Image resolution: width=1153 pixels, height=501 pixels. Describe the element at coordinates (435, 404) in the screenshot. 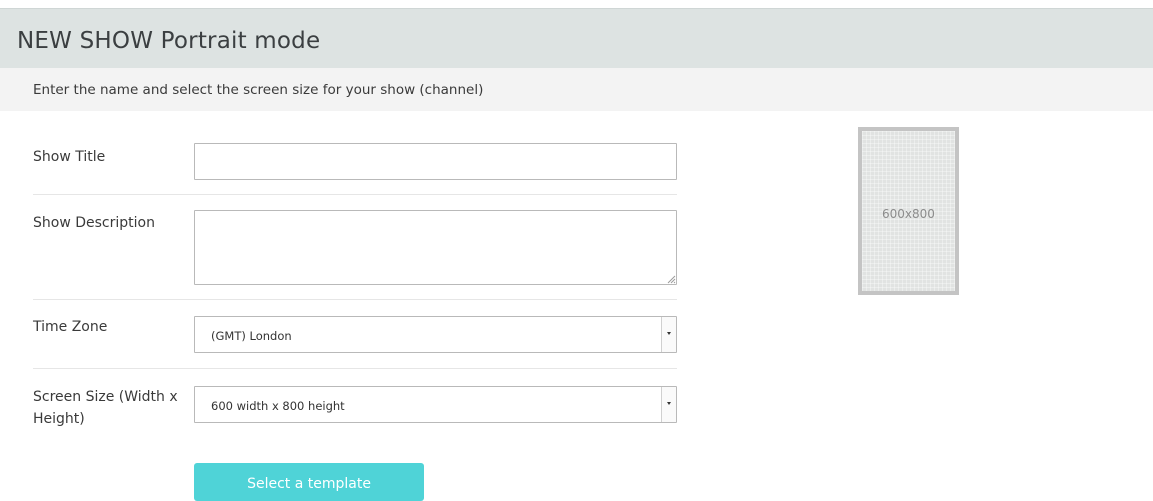

I see `screen-size-select: 600 width x 800 height` at that location.